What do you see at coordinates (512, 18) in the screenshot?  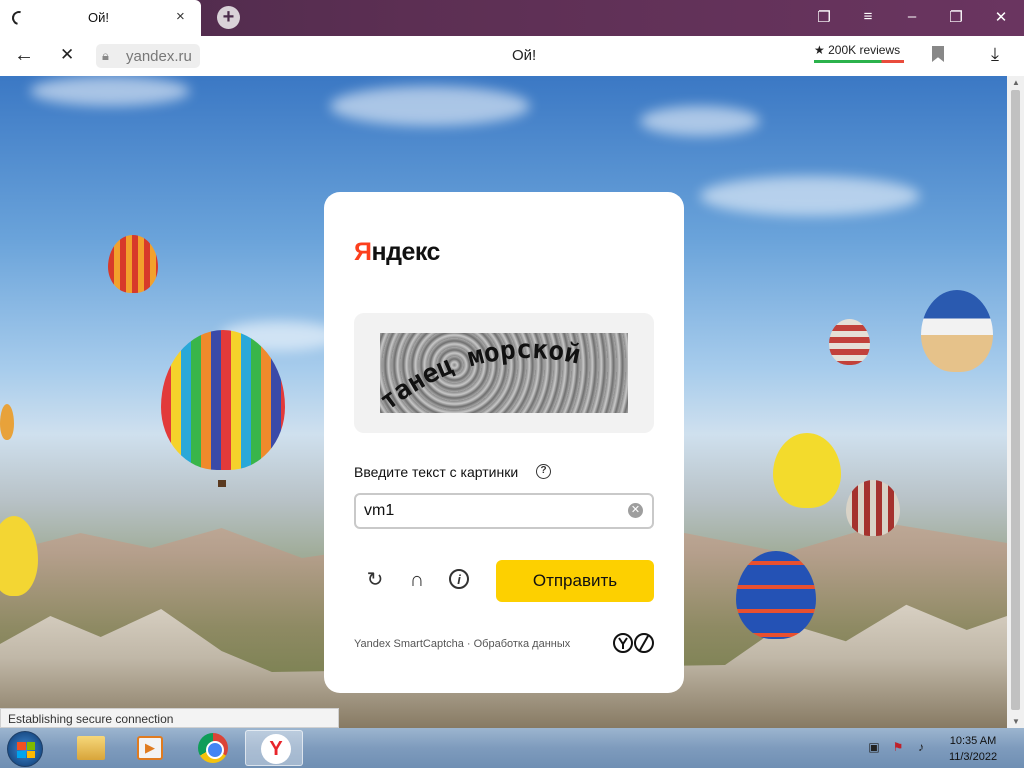 I see `browser-tab-bar: Ой! × + ❐ ≡ – ❐ ✕` at bounding box center [512, 18].